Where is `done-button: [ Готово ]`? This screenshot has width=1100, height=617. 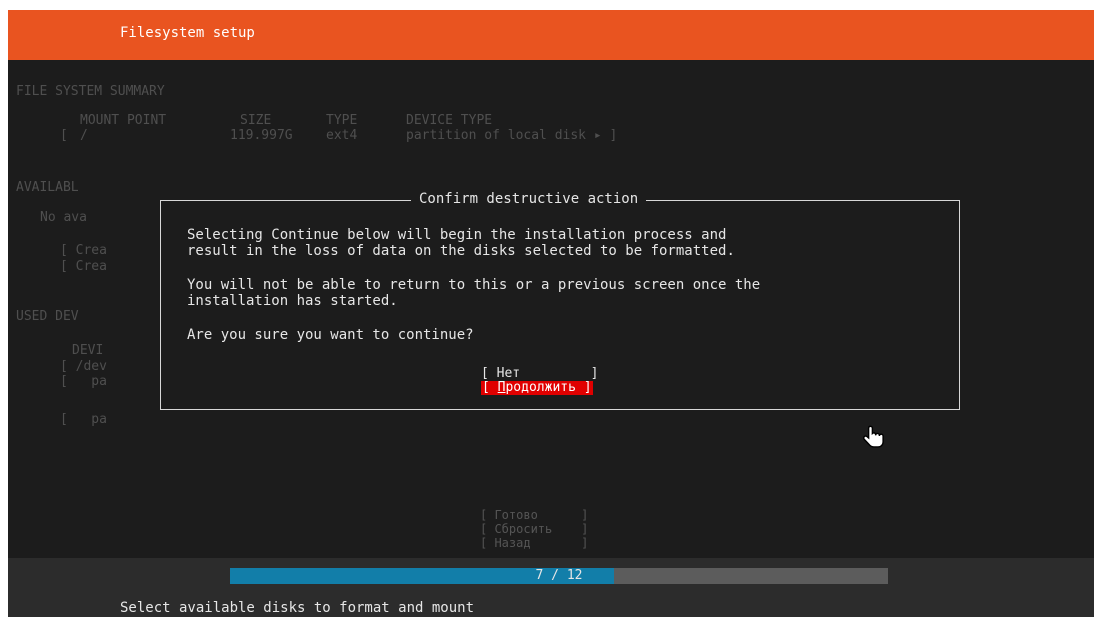
done-button: [ Готово ] is located at coordinates (534, 515).